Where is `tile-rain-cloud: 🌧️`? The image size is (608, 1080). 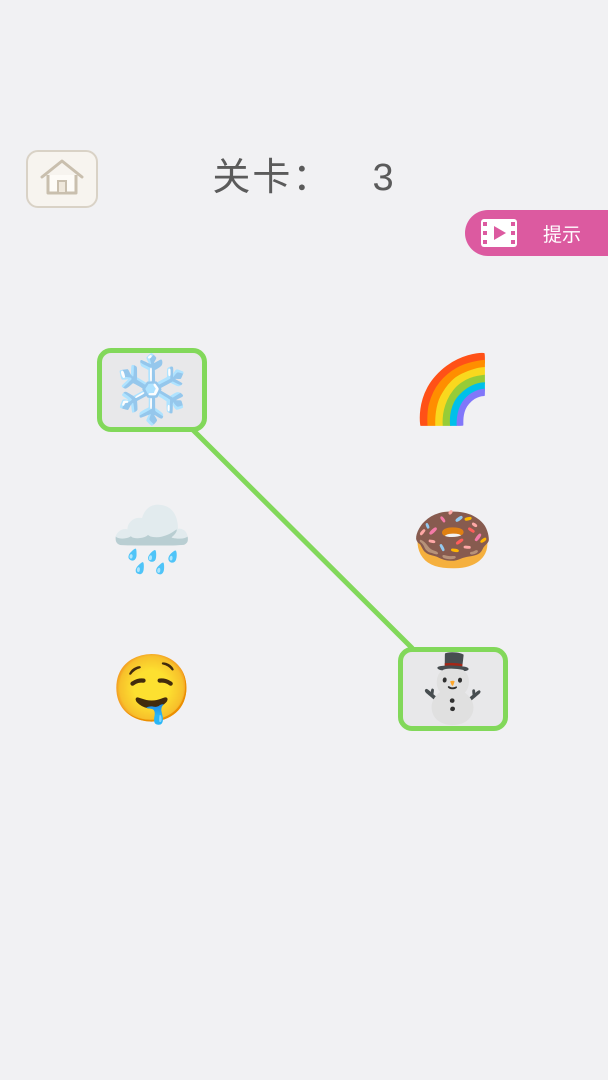
tile-rain-cloud: 🌧️ is located at coordinates (152, 540).